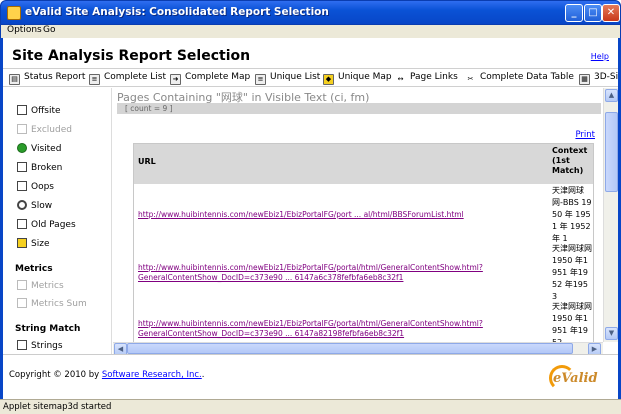 The height and width of the screenshot is (414, 621). Describe the element at coordinates (22, 224) in the screenshot. I see `old-pages-icon` at that location.